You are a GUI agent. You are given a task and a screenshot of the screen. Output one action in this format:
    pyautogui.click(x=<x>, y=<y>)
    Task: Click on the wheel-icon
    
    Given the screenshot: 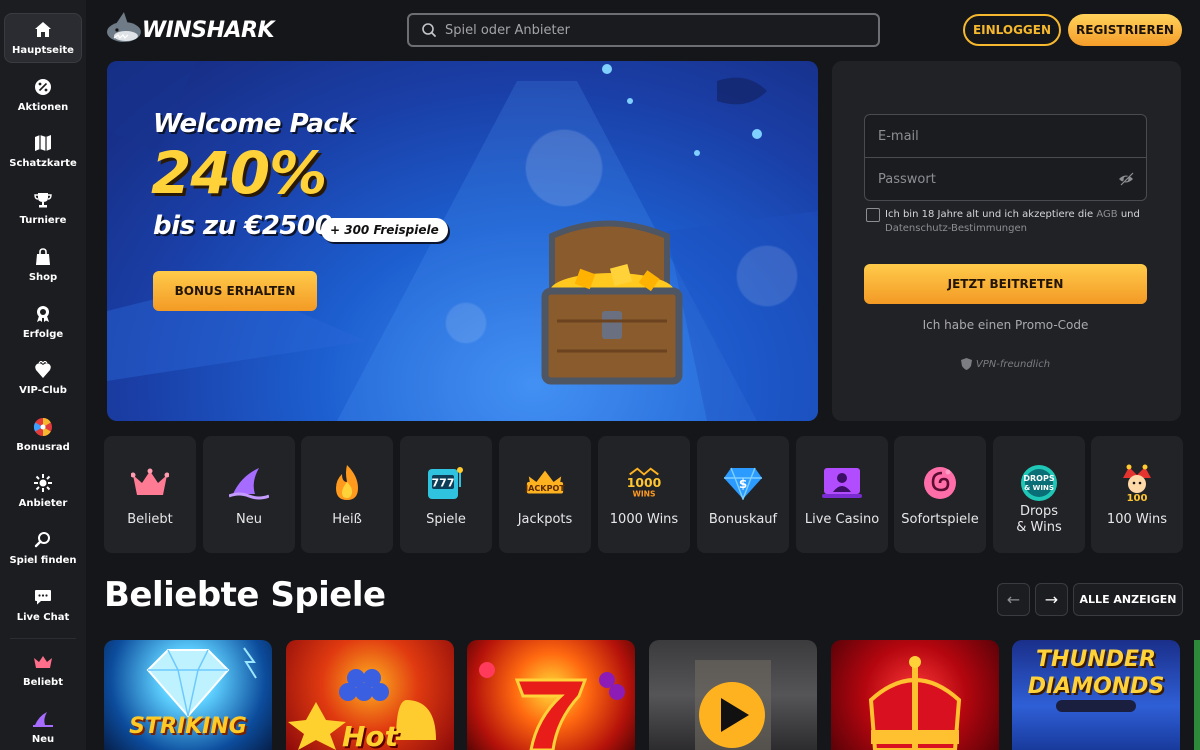 What is the action you would take?
    pyautogui.click(x=43, y=427)
    